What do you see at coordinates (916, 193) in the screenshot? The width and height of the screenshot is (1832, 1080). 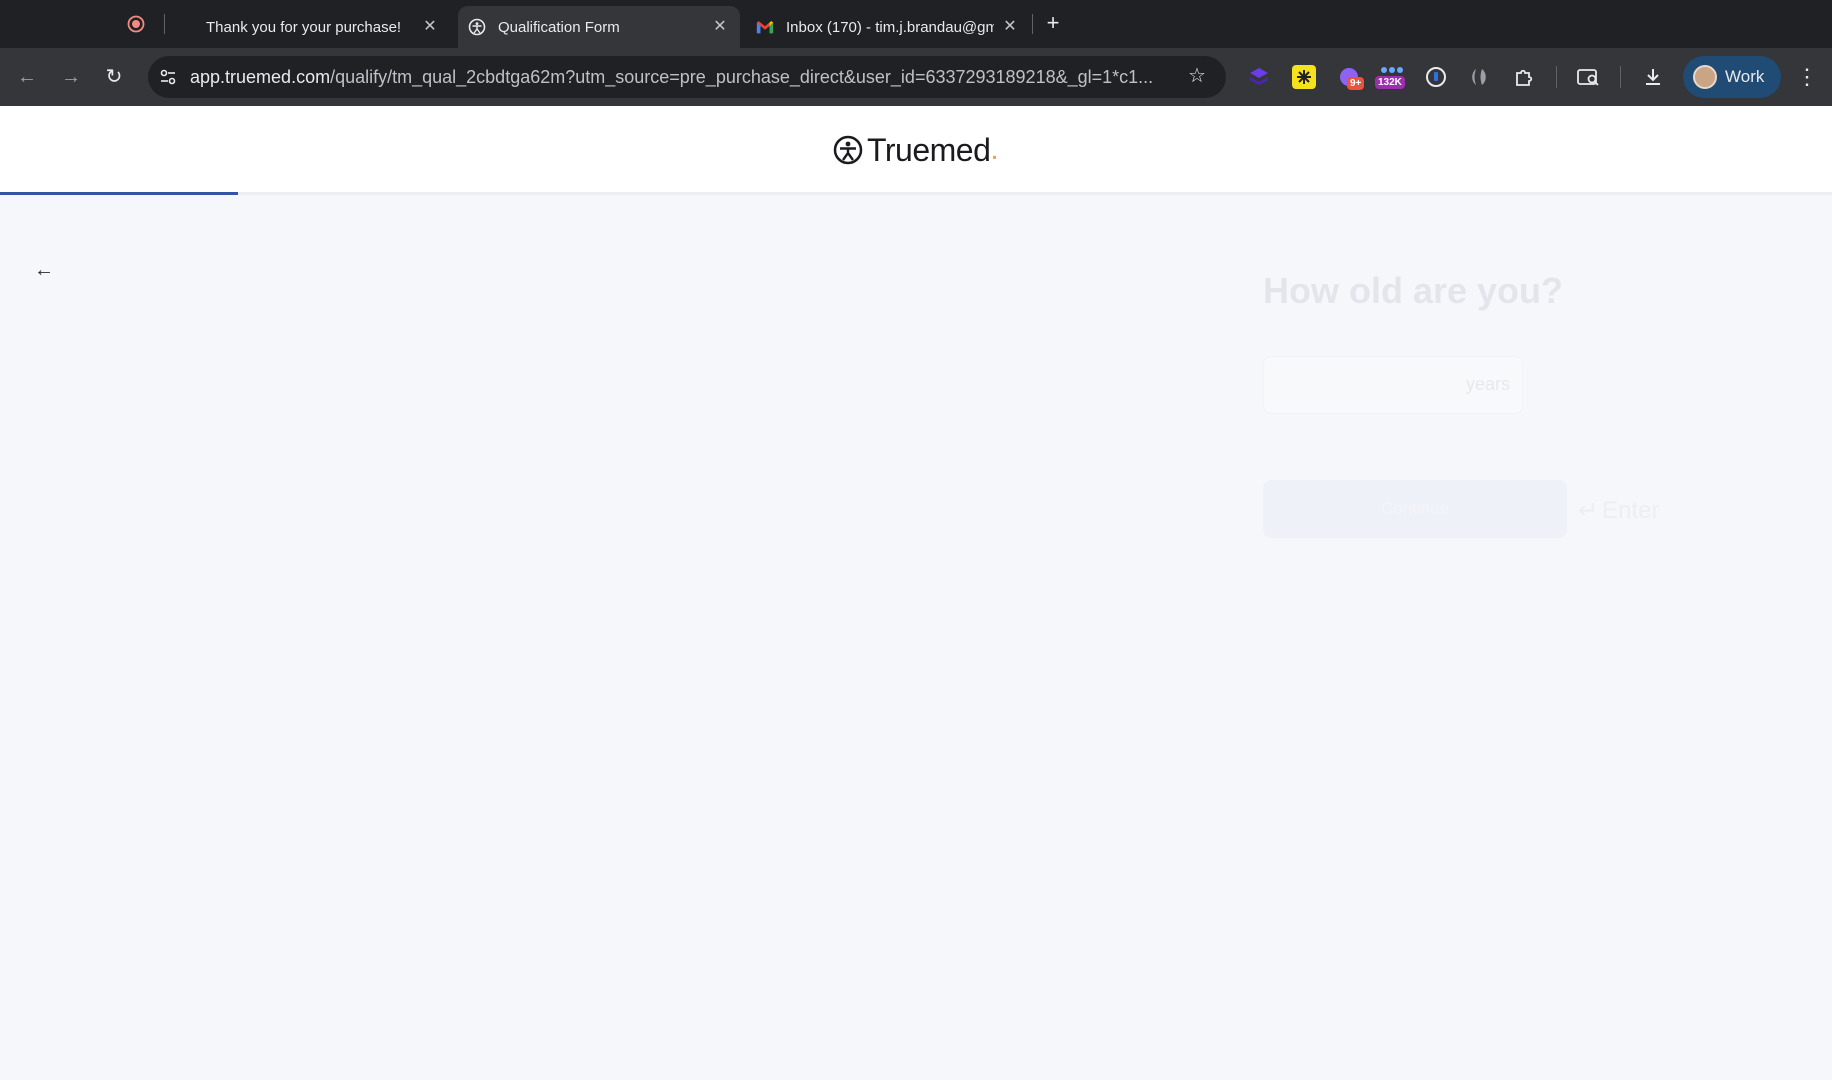 I see `progress-bar` at bounding box center [916, 193].